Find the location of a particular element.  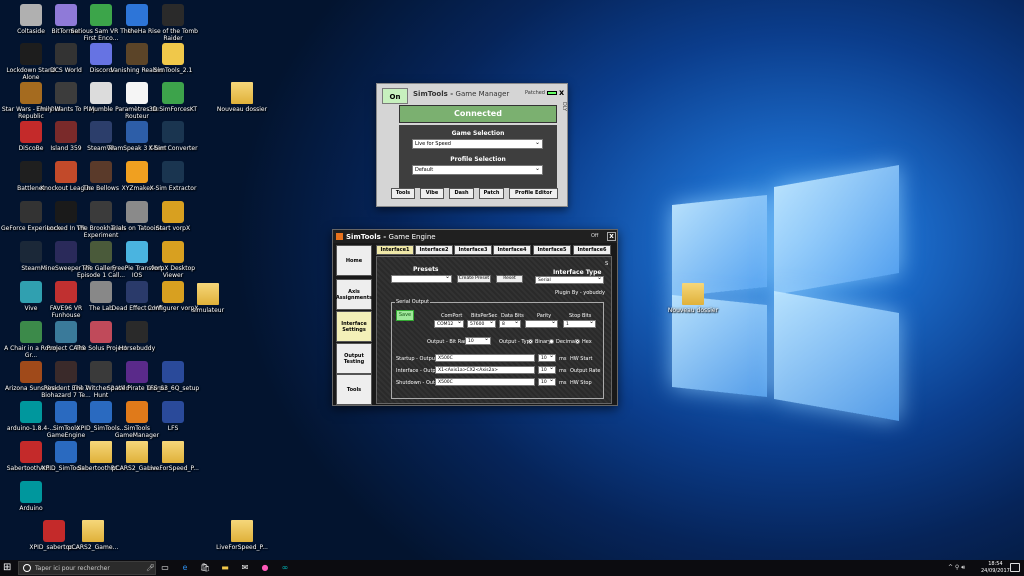

tab-patch: Patch is located at coordinates (491, 193).